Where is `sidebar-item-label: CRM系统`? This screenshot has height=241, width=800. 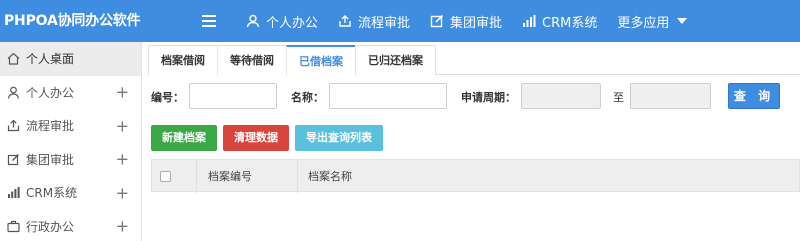 sidebar-item-label: CRM系统 is located at coordinates (52, 193).